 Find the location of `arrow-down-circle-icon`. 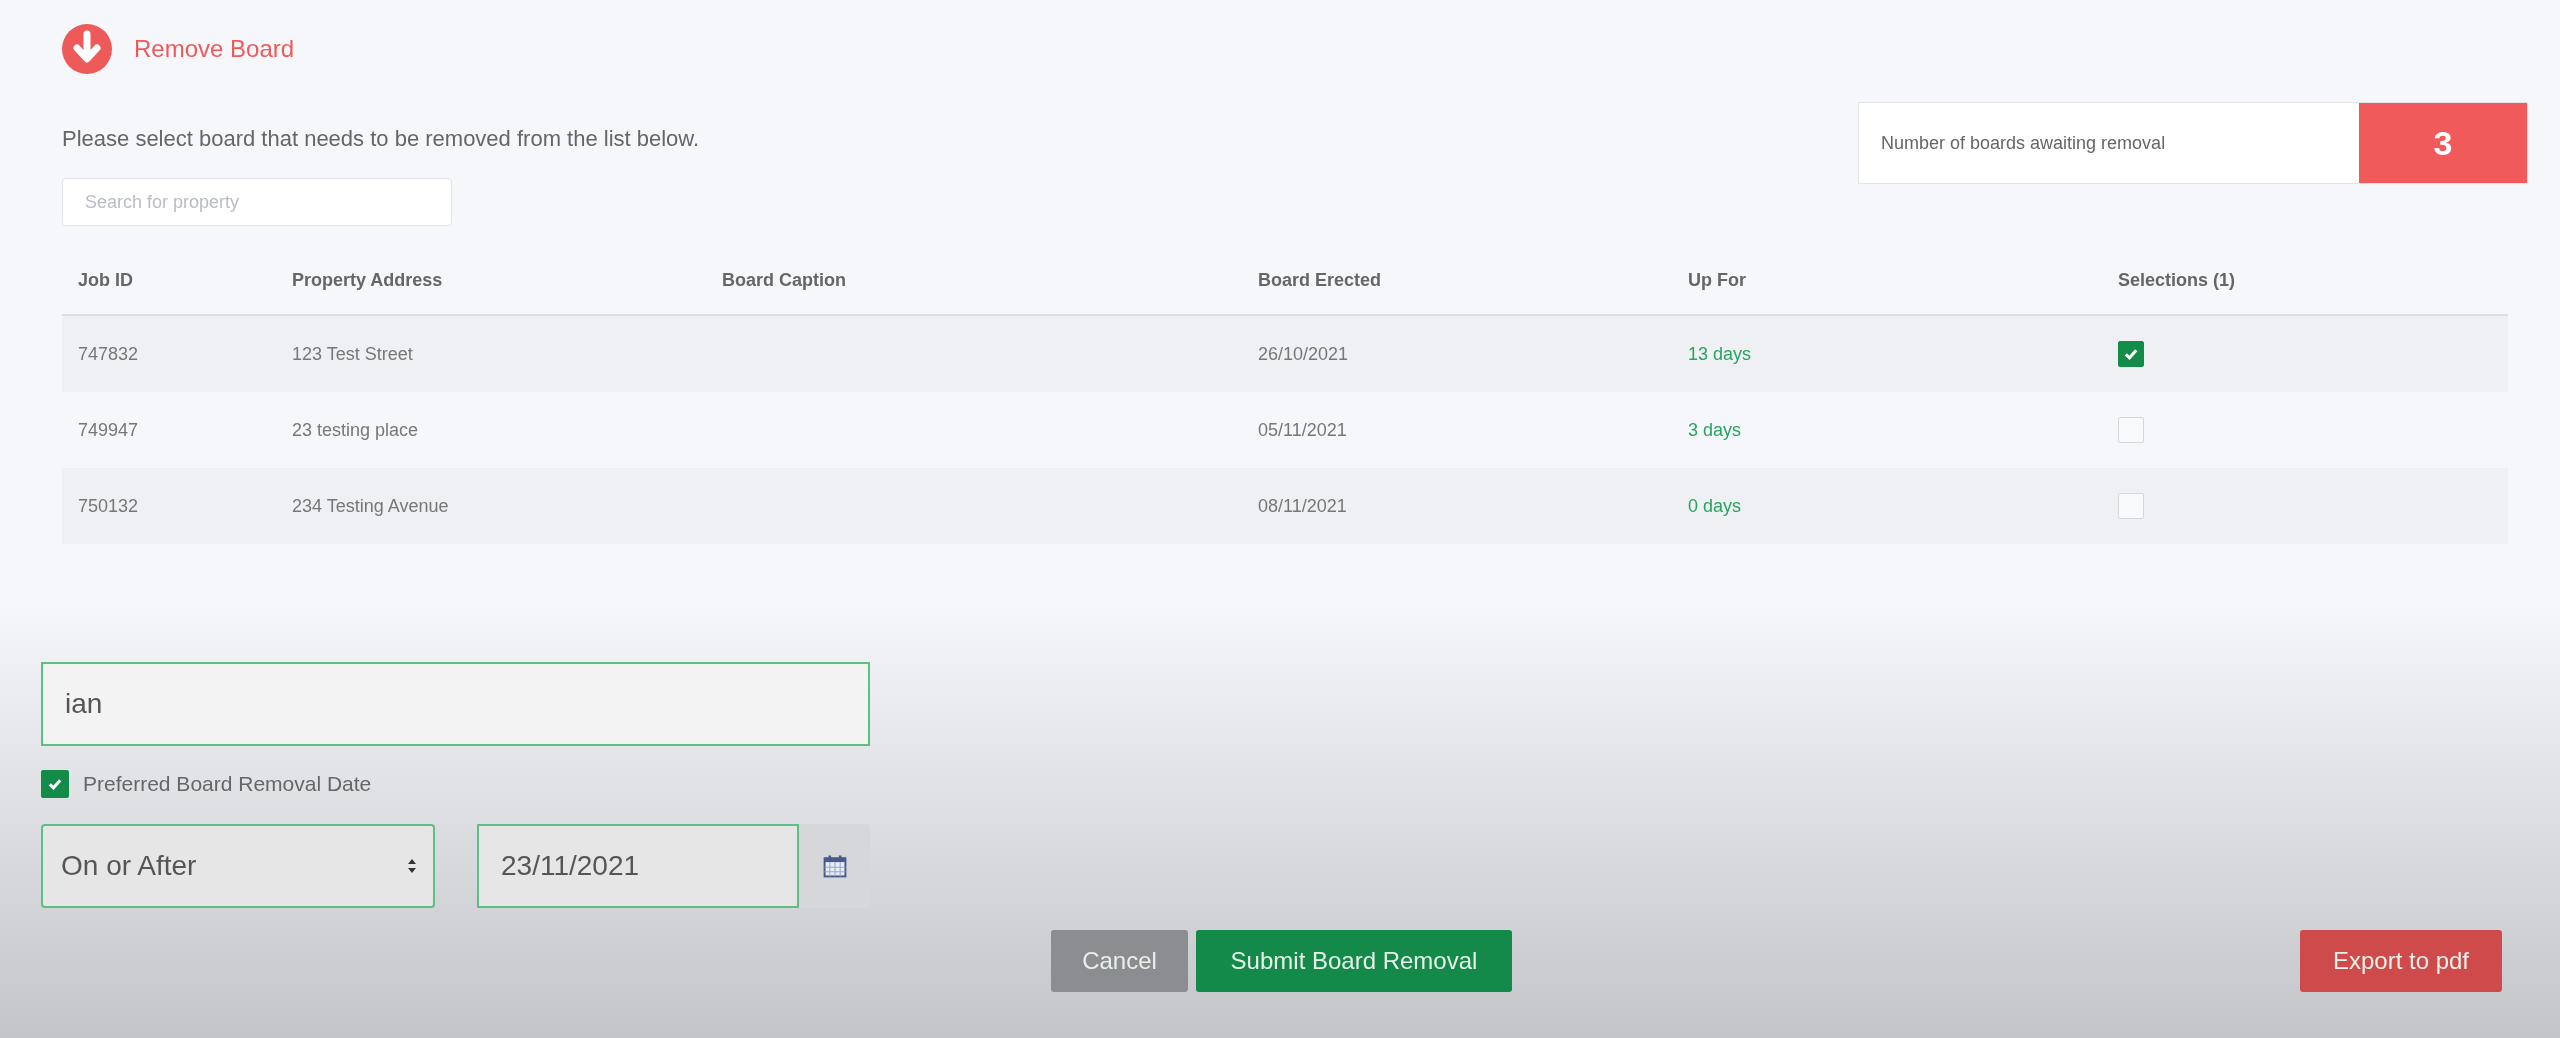

arrow-down-circle-icon is located at coordinates (87, 49).